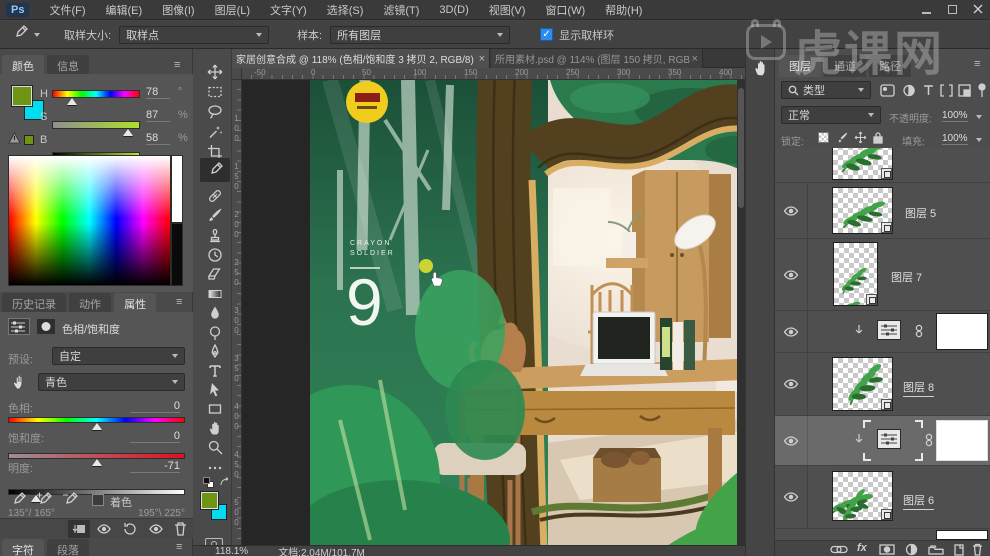  I want to click on delete-adjustment-icon, so click(180, 529).